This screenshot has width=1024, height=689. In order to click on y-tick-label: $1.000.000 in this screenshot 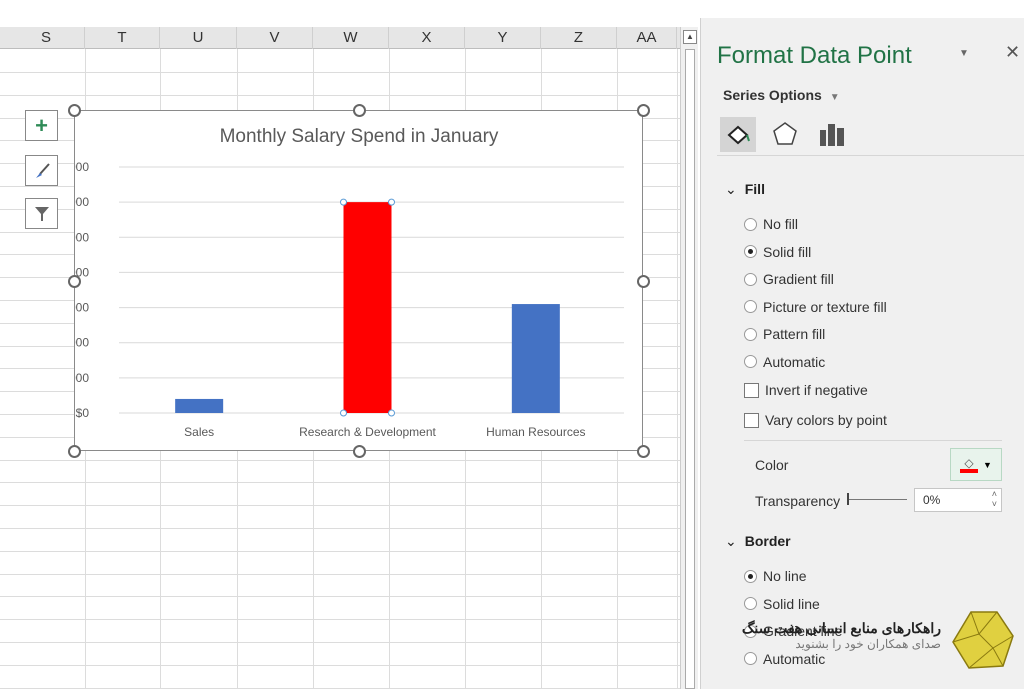, I will do `click(82, 378)`.